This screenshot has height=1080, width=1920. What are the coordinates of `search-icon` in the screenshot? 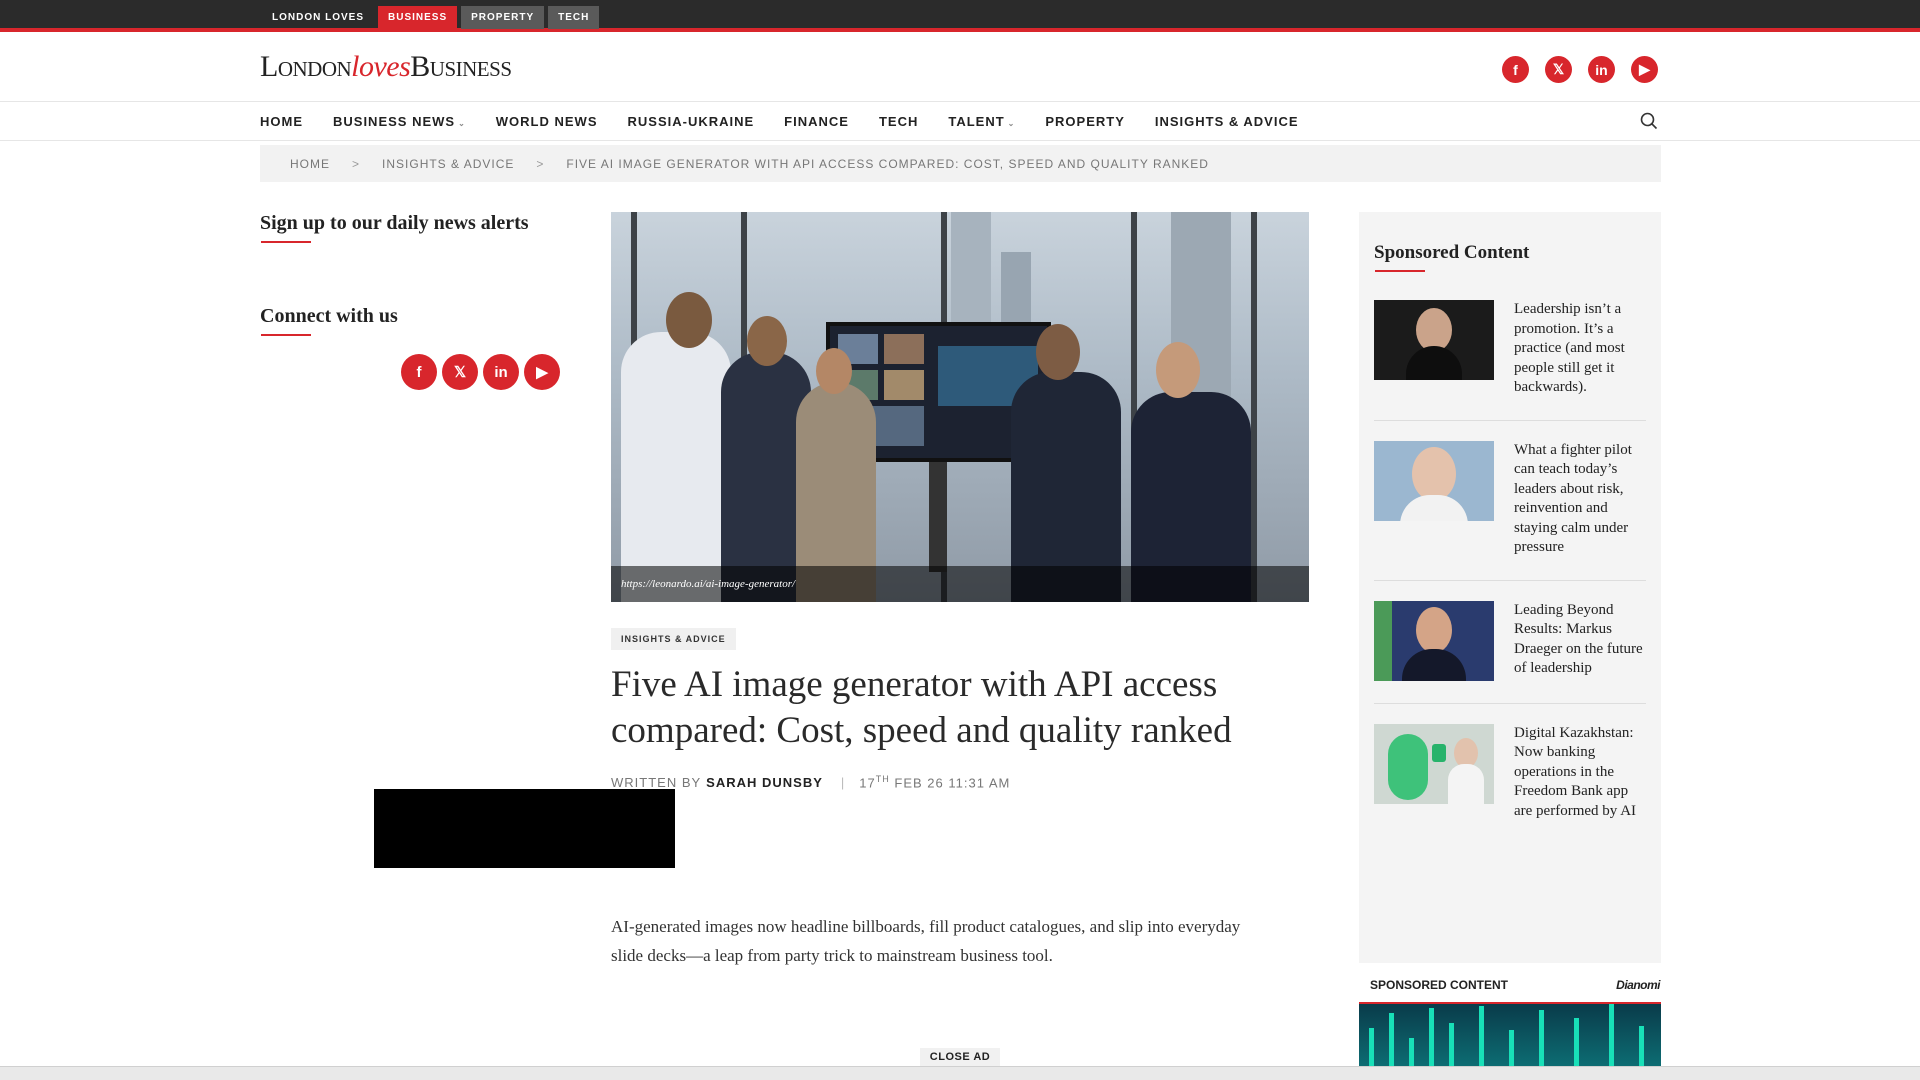 It's located at (1649, 121).